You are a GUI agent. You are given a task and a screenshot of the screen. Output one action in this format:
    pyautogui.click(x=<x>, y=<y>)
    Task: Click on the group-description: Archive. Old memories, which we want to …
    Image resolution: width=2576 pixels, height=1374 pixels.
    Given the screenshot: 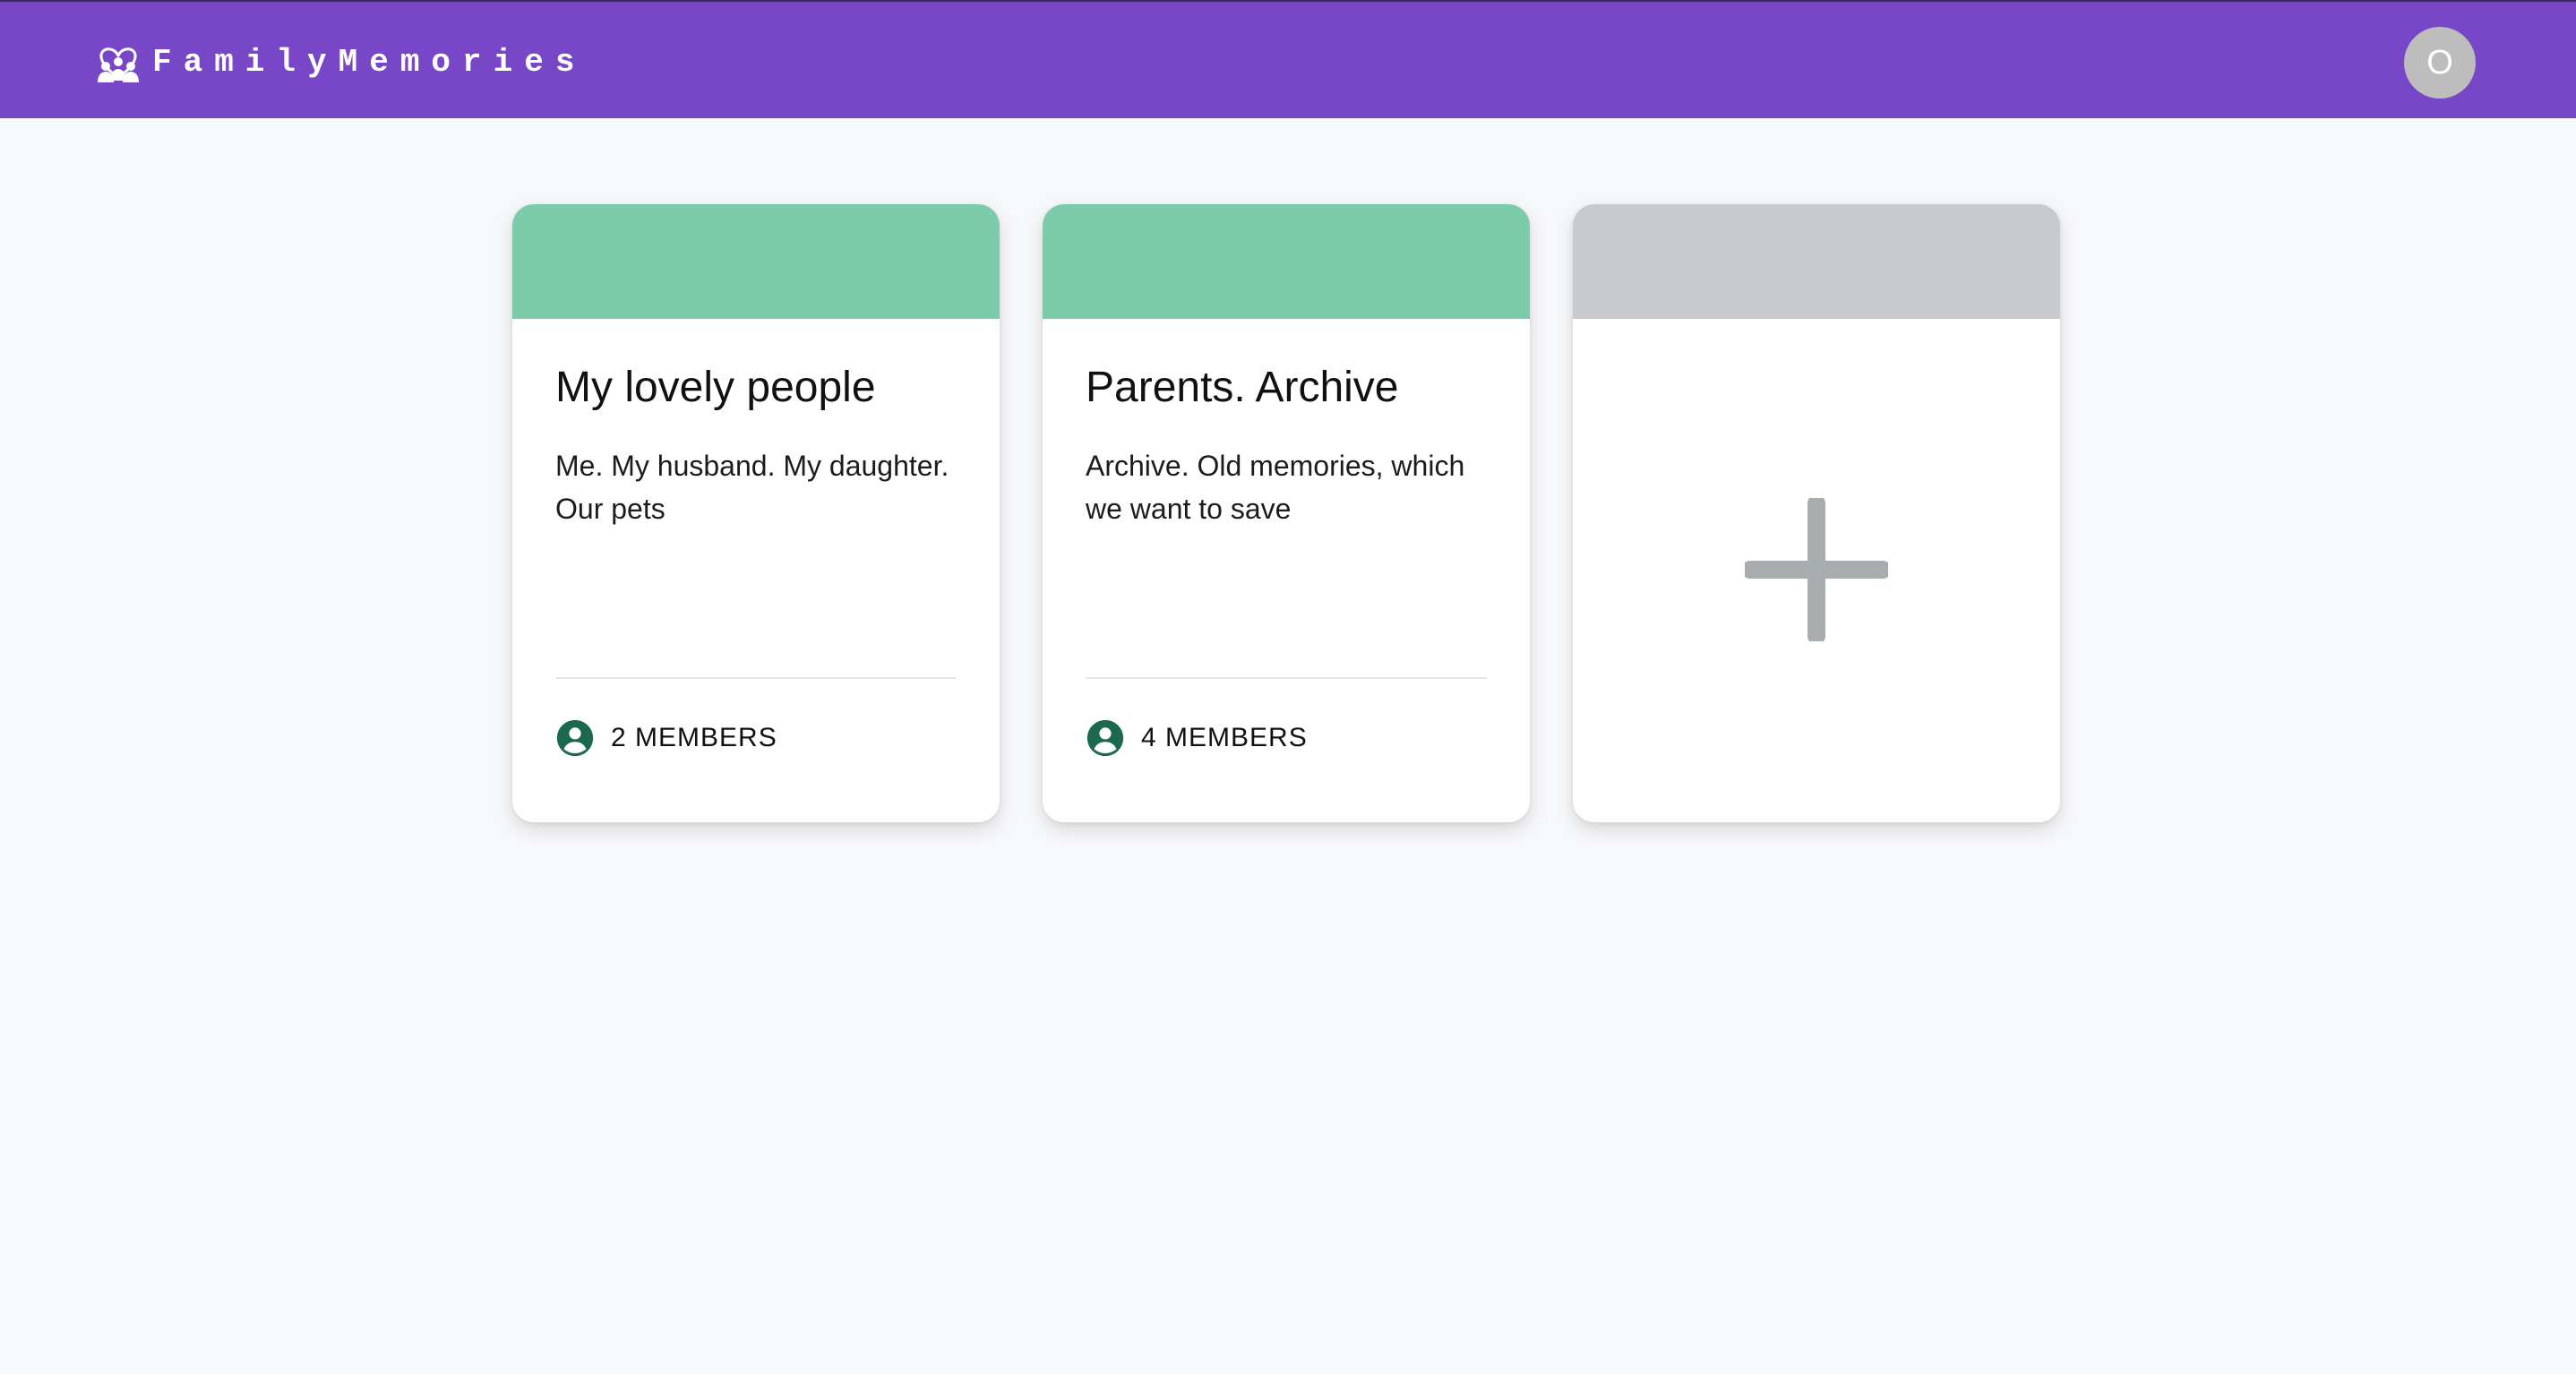 What is the action you would take?
    pyautogui.click(x=1275, y=487)
    